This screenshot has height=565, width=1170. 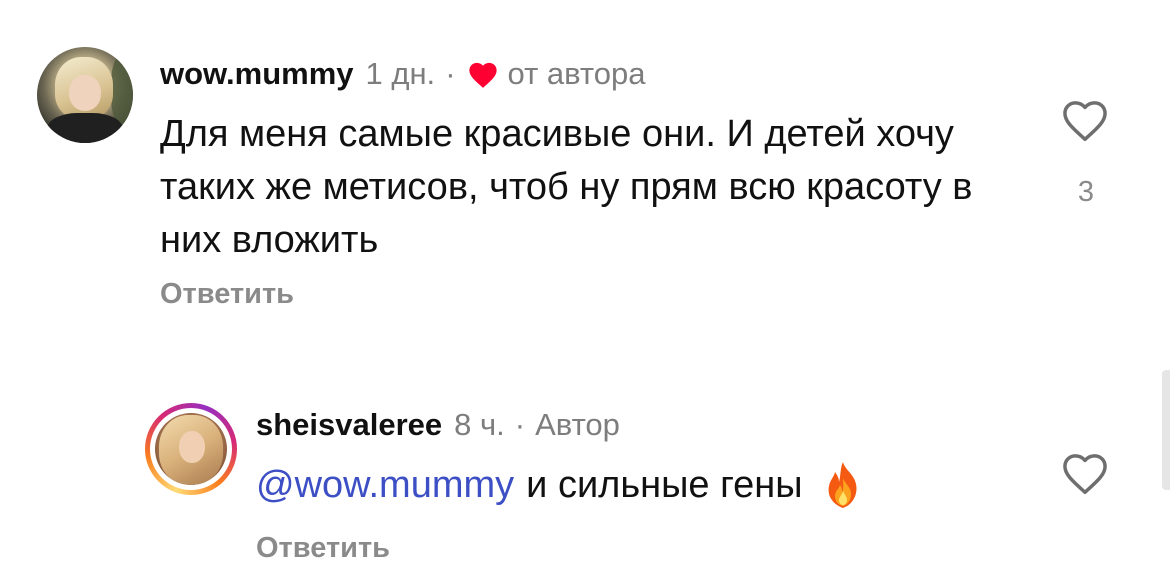 What do you see at coordinates (257, 74) in the screenshot?
I see `comment-username: wow.mummy` at bounding box center [257, 74].